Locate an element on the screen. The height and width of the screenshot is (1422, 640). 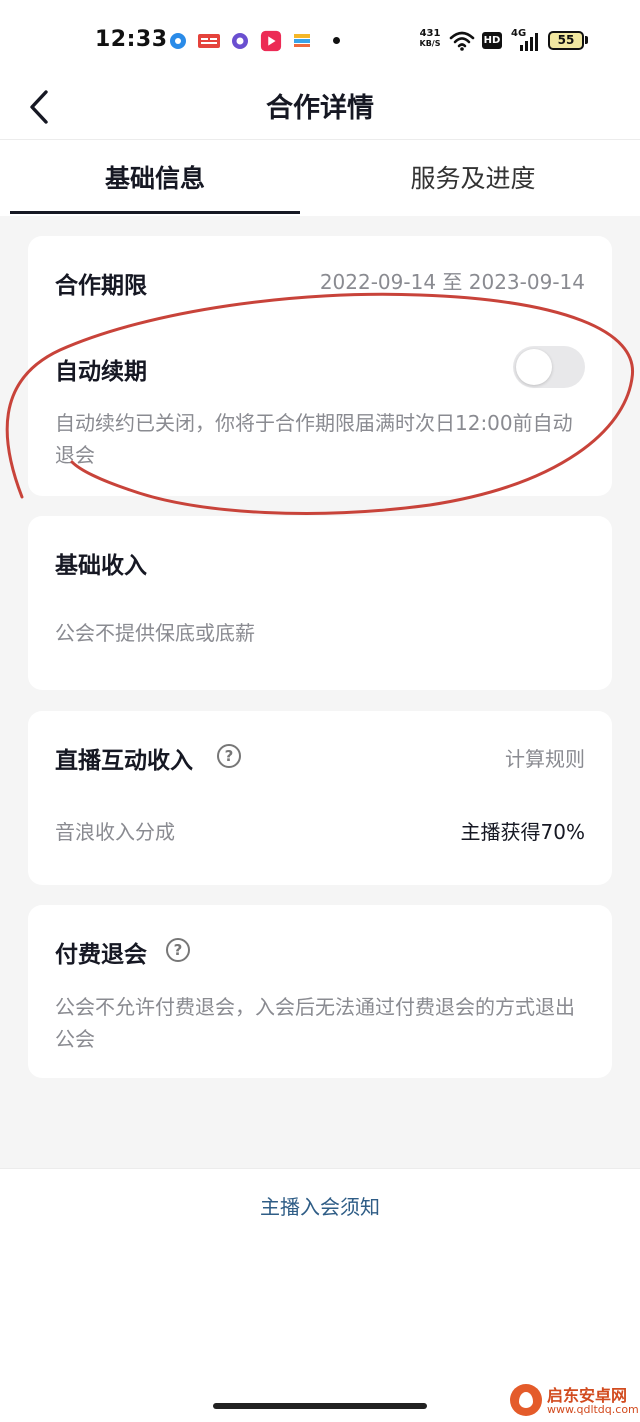
battery-icon: 55 is located at coordinates (566, 40).